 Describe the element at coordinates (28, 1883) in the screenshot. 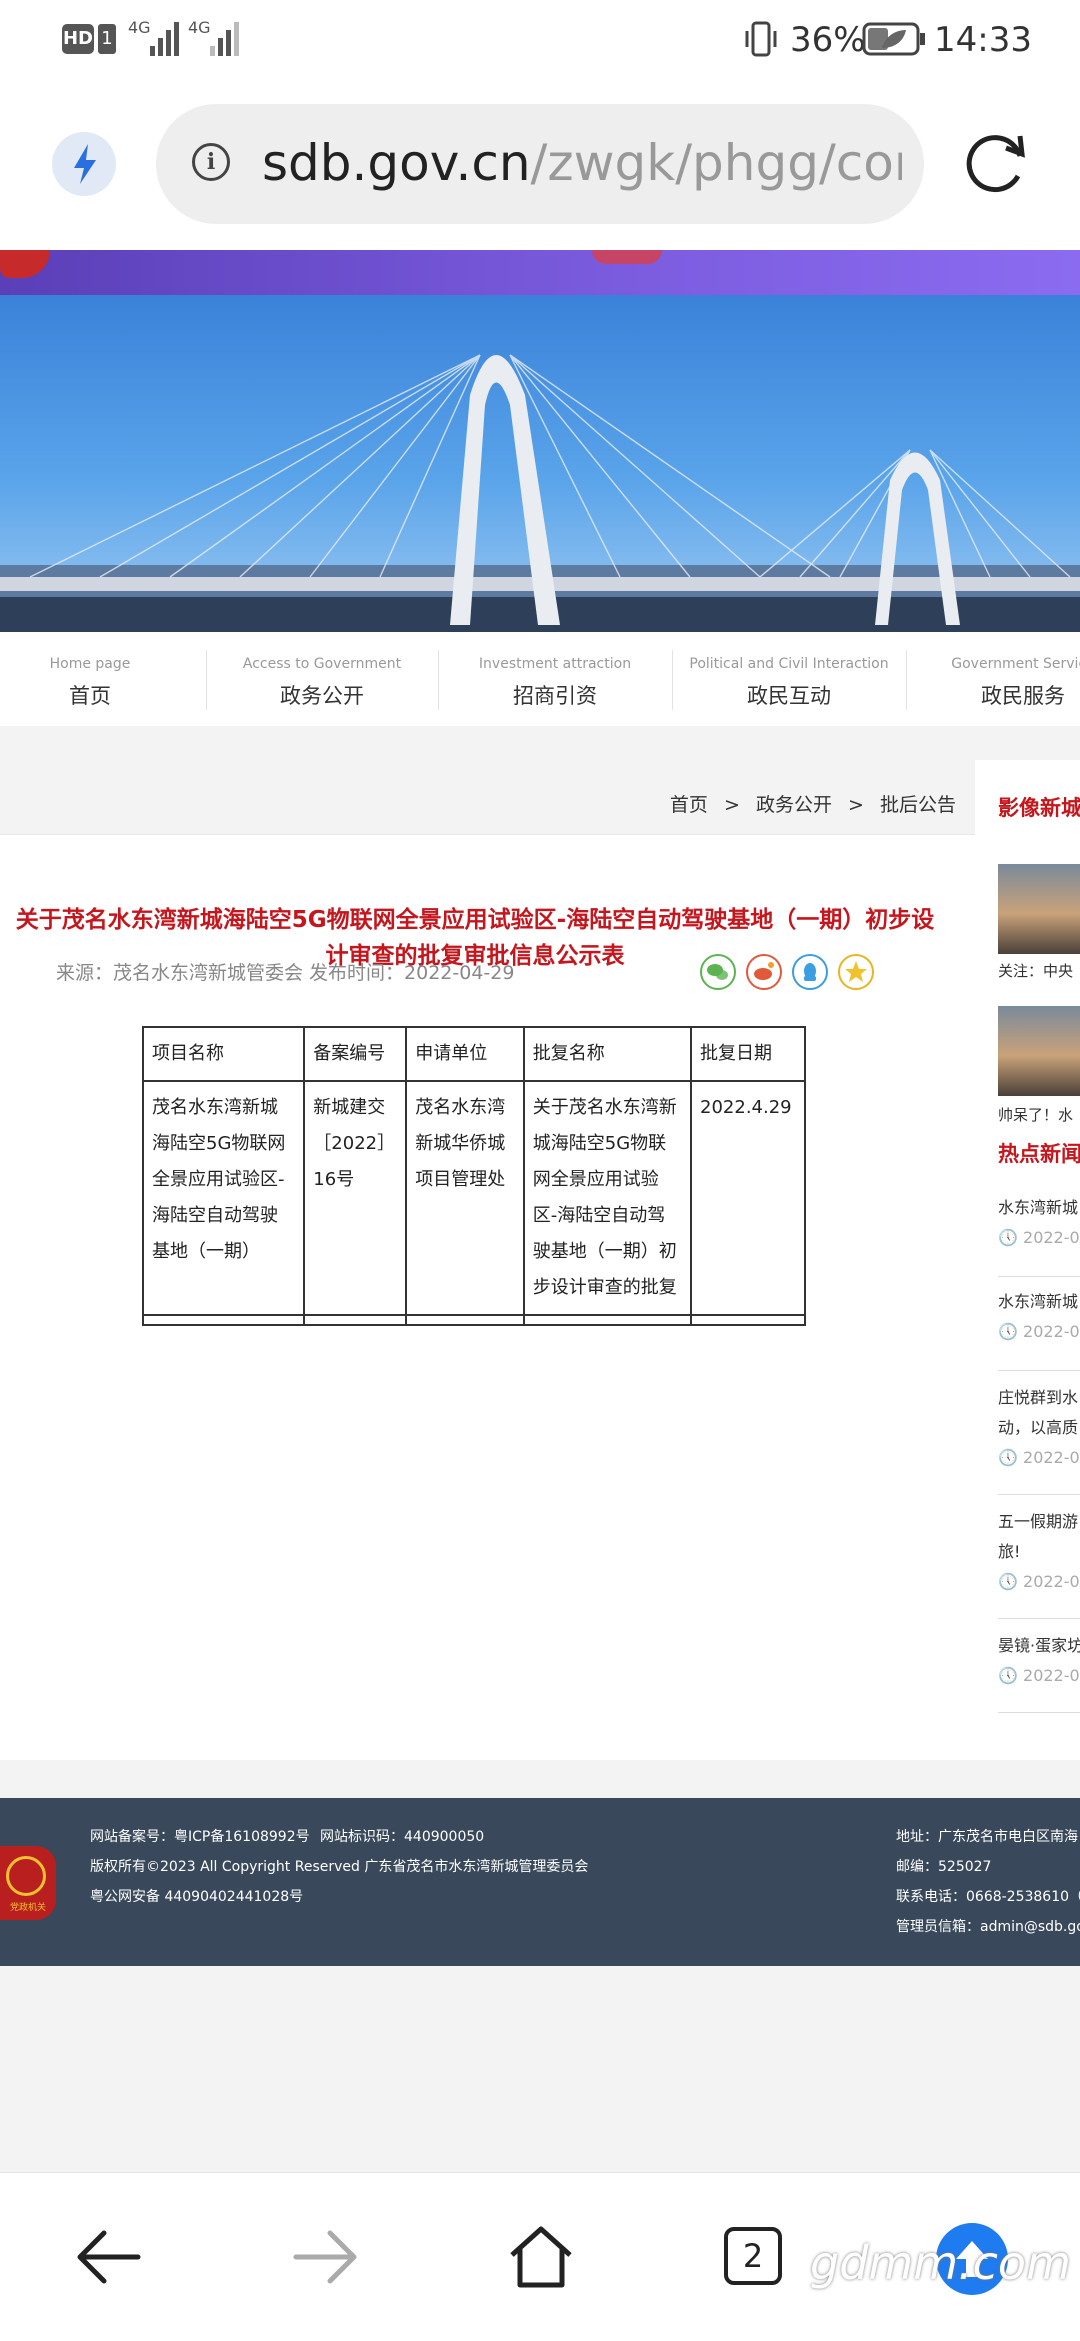

I see `gov-emblem: 党政机关` at that location.